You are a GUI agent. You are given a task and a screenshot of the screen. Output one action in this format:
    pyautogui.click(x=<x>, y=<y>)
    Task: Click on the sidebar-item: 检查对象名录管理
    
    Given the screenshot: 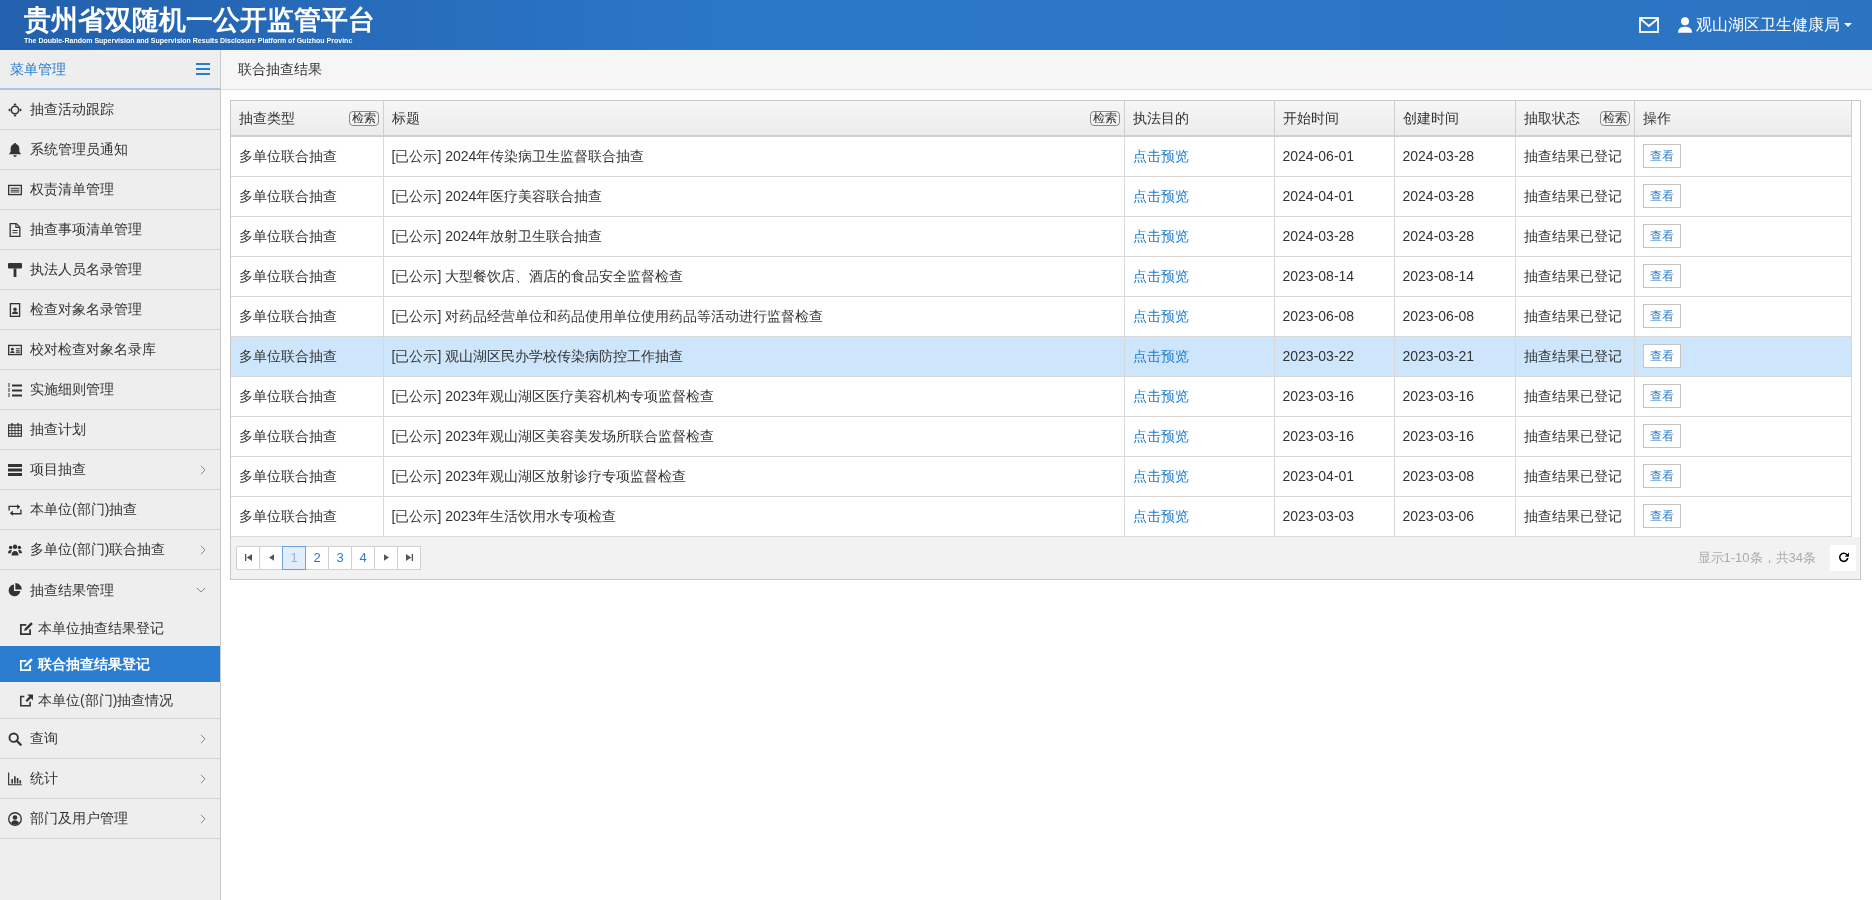 What is the action you would take?
    pyautogui.click(x=110, y=310)
    